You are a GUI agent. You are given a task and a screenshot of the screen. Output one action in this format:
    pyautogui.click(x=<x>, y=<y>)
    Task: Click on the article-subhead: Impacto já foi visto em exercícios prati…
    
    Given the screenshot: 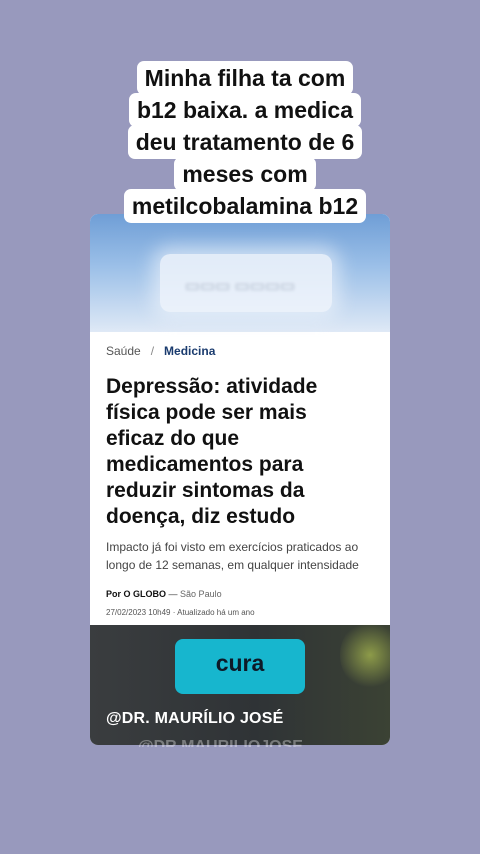 What is the action you would take?
    pyautogui.click(x=232, y=556)
    